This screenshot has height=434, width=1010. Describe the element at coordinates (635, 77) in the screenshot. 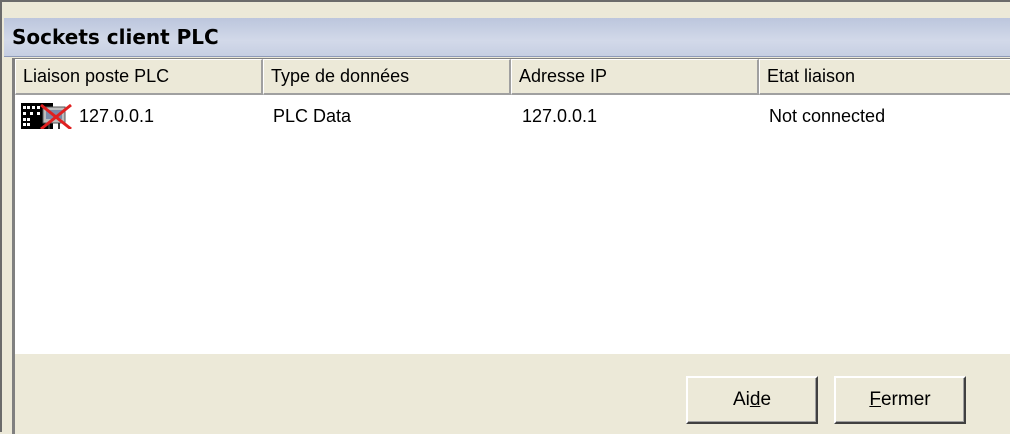

I see `column-header-ip: Adresse IP` at that location.